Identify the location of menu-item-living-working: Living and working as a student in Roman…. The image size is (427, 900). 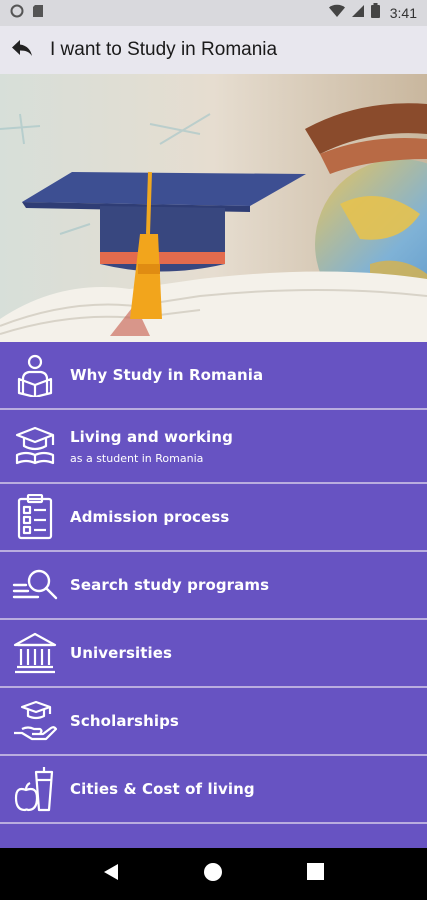
(213, 446).